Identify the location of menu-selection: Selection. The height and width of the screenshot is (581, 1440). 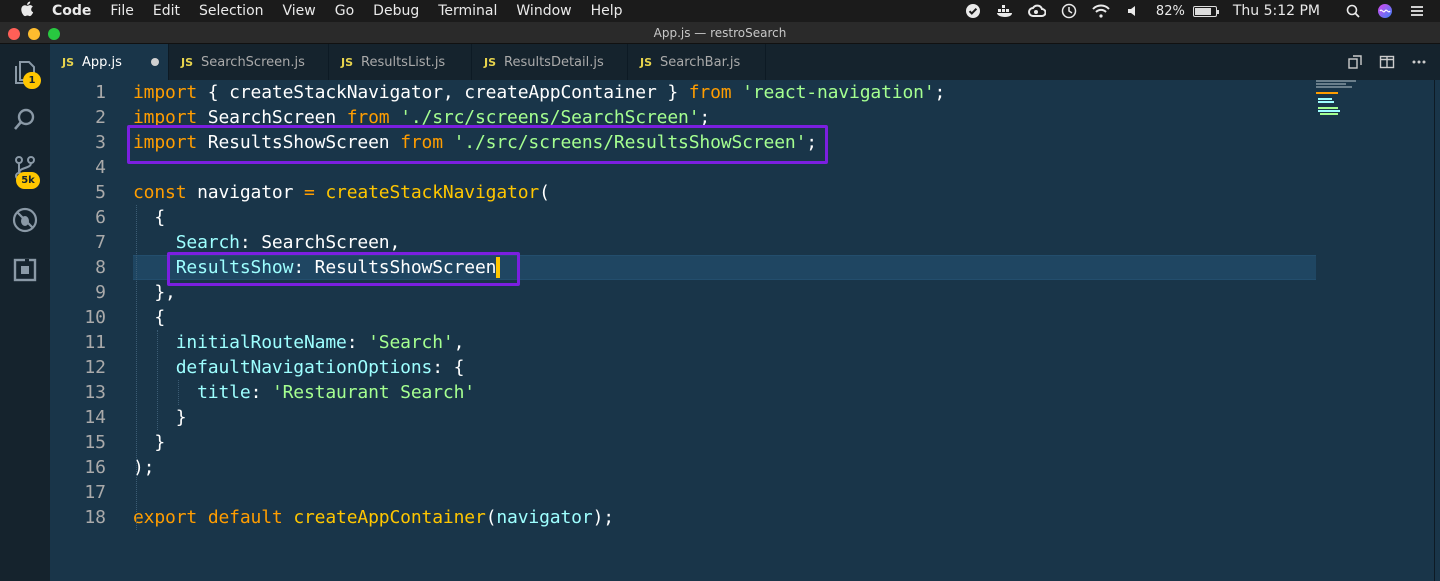
(231, 11).